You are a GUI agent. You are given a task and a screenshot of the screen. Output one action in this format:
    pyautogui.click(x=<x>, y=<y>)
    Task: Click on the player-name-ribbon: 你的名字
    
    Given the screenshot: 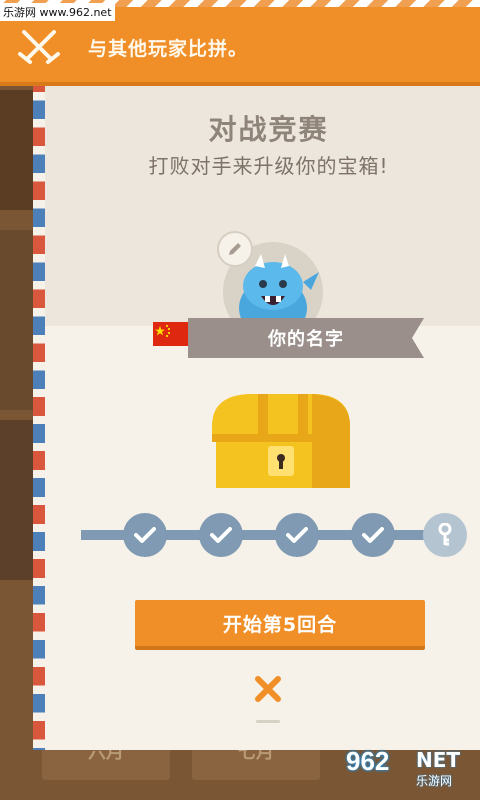 What is the action you would take?
    pyautogui.click(x=306, y=338)
    